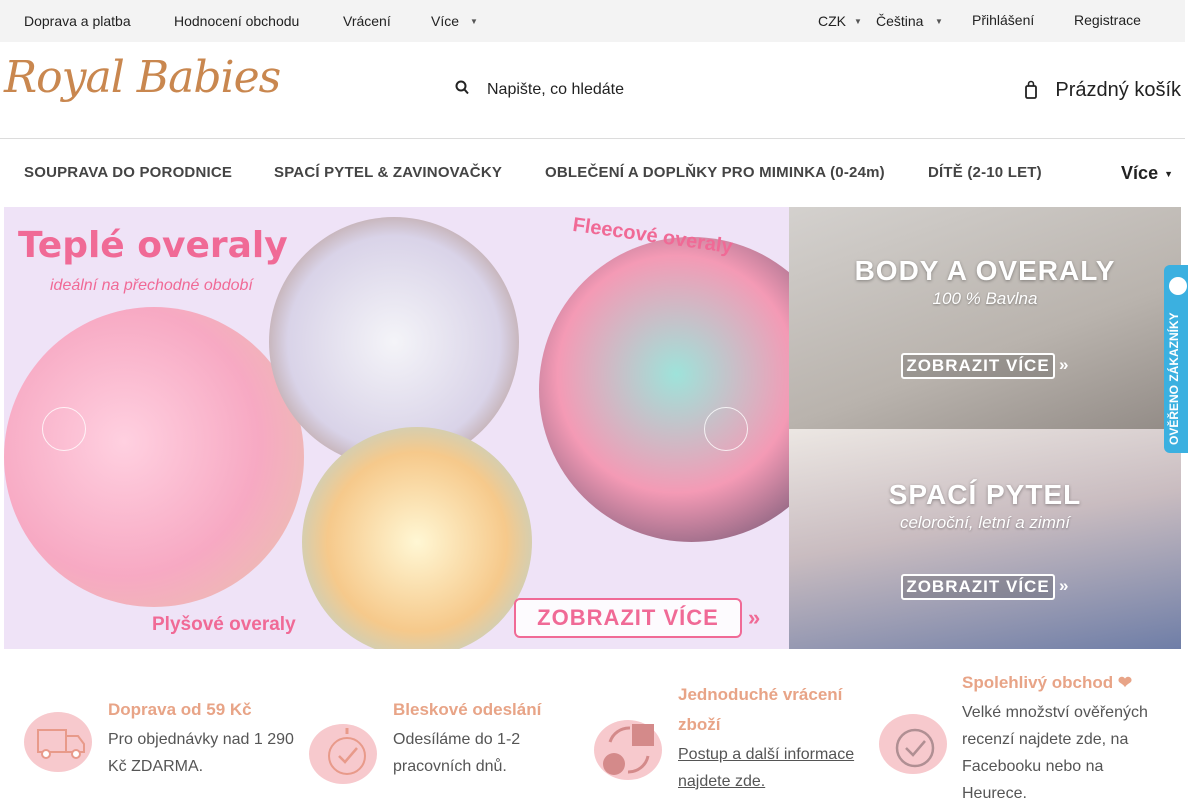 The width and height of the screenshot is (1200, 800). I want to click on search-box: Napište, co hledáte, so click(605, 89).